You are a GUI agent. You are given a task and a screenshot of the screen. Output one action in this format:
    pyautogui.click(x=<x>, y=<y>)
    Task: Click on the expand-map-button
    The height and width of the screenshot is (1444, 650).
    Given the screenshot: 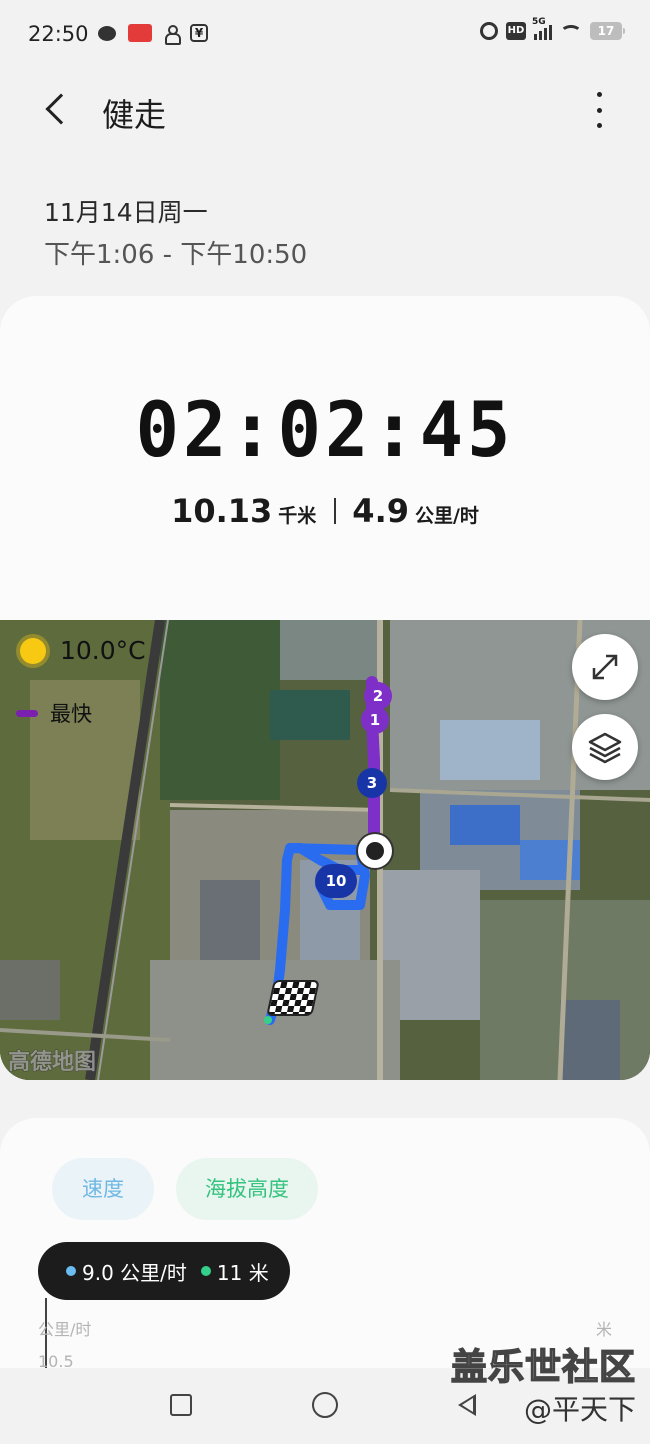 What is the action you would take?
    pyautogui.click(x=605, y=667)
    